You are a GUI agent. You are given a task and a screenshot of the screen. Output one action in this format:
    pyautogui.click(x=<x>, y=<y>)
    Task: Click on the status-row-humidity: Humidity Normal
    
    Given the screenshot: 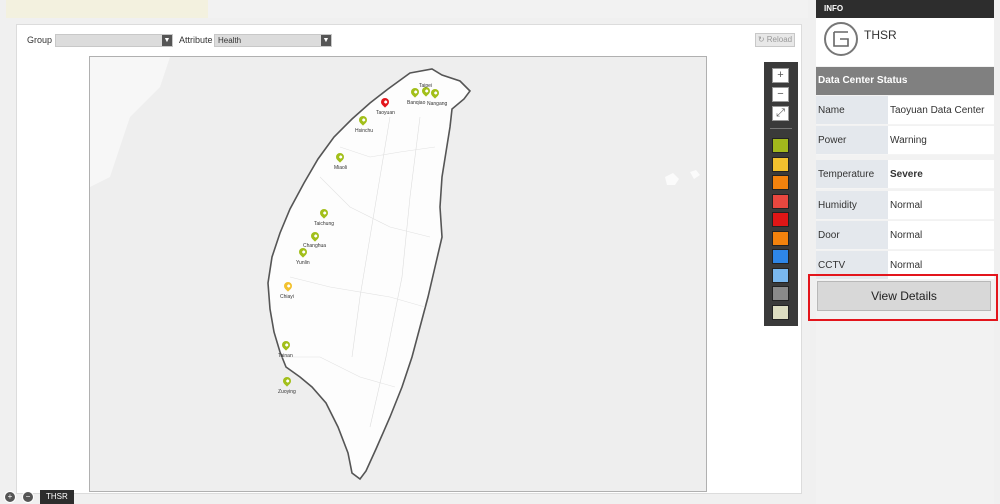 What is the action you would take?
    pyautogui.click(x=905, y=205)
    